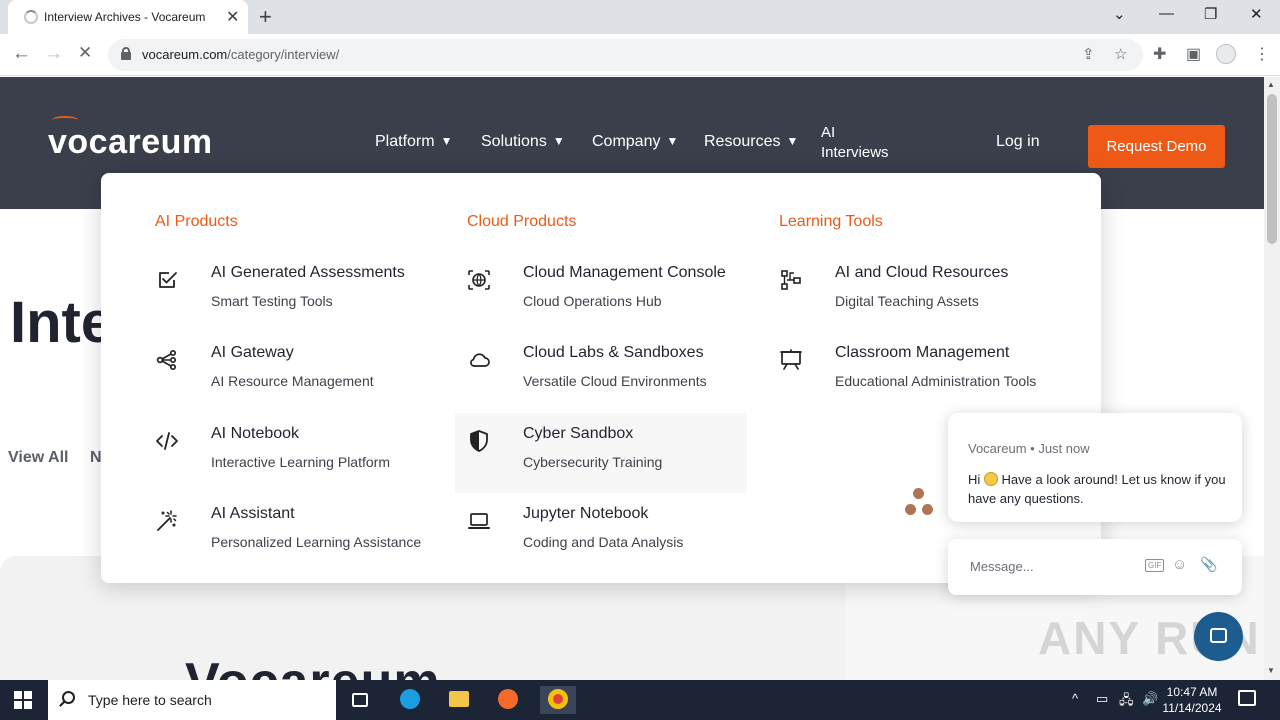 Image resolution: width=1280 pixels, height=720 pixels. I want to click on tab-close-icon: ✕, so click(232, 17).